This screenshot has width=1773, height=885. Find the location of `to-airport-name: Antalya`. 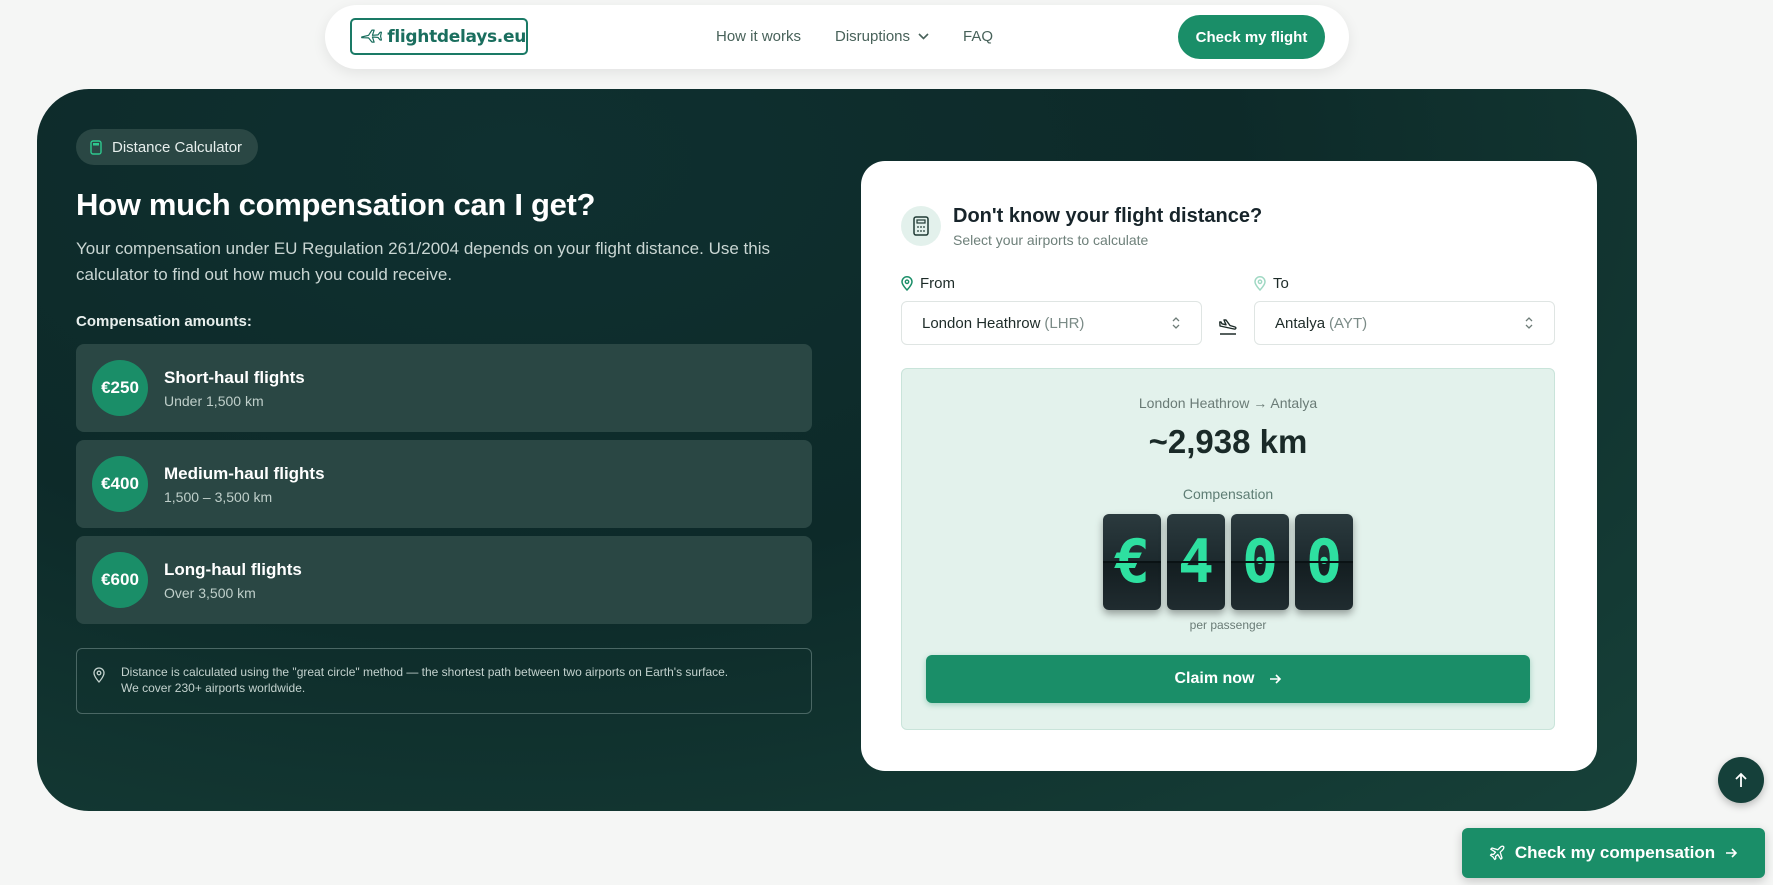

to-airport-name: Antalya is located at coordinates (1300, 323).